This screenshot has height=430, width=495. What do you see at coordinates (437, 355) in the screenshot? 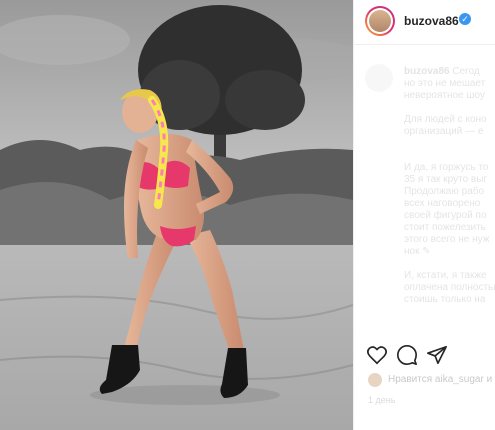
I see `share-icon` at bounding box center [437, 355].